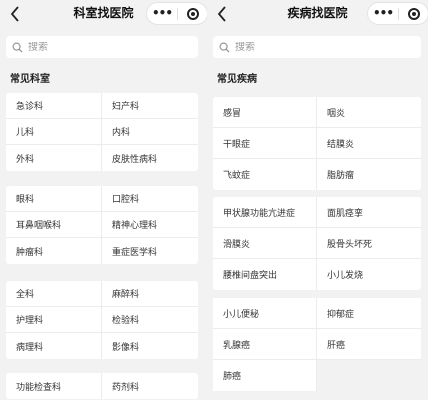  What do you see at coordinates (265, 112) in the screenshot?
I see `disease-item: 感冒` at bounding box center [265, 112].